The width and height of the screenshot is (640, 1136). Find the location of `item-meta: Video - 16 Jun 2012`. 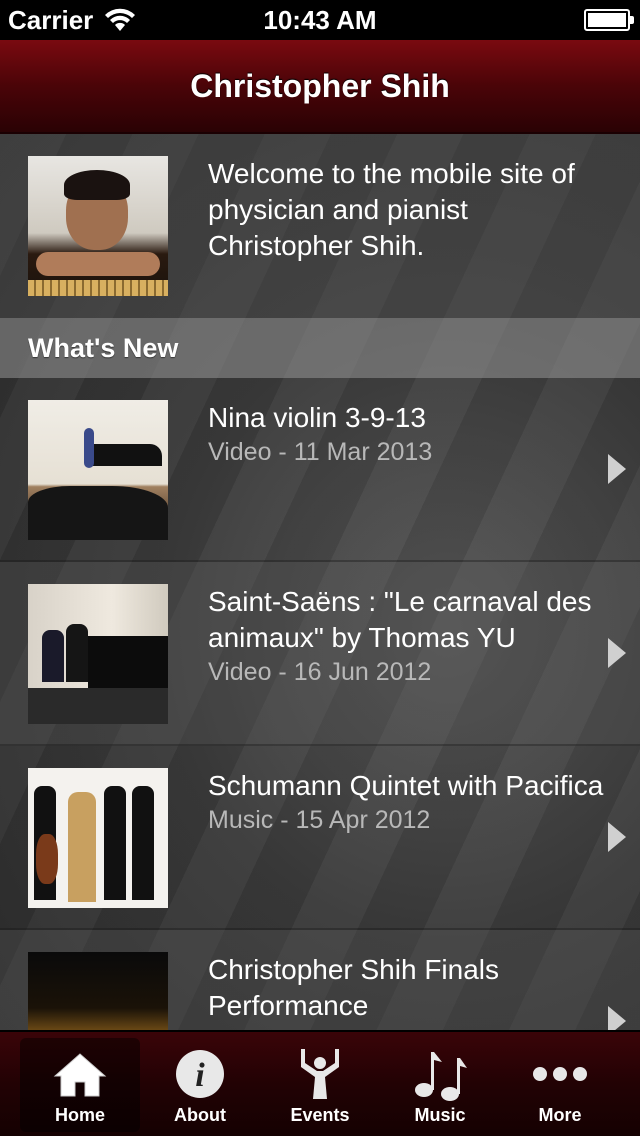

item-meta: Video - 16 Jun 2012 is located at coordinates (320, 672).